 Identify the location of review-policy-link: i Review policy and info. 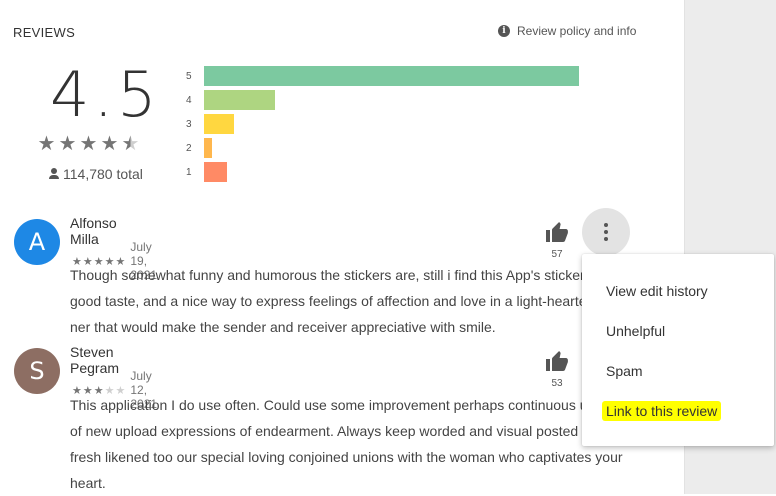
(567, 31).